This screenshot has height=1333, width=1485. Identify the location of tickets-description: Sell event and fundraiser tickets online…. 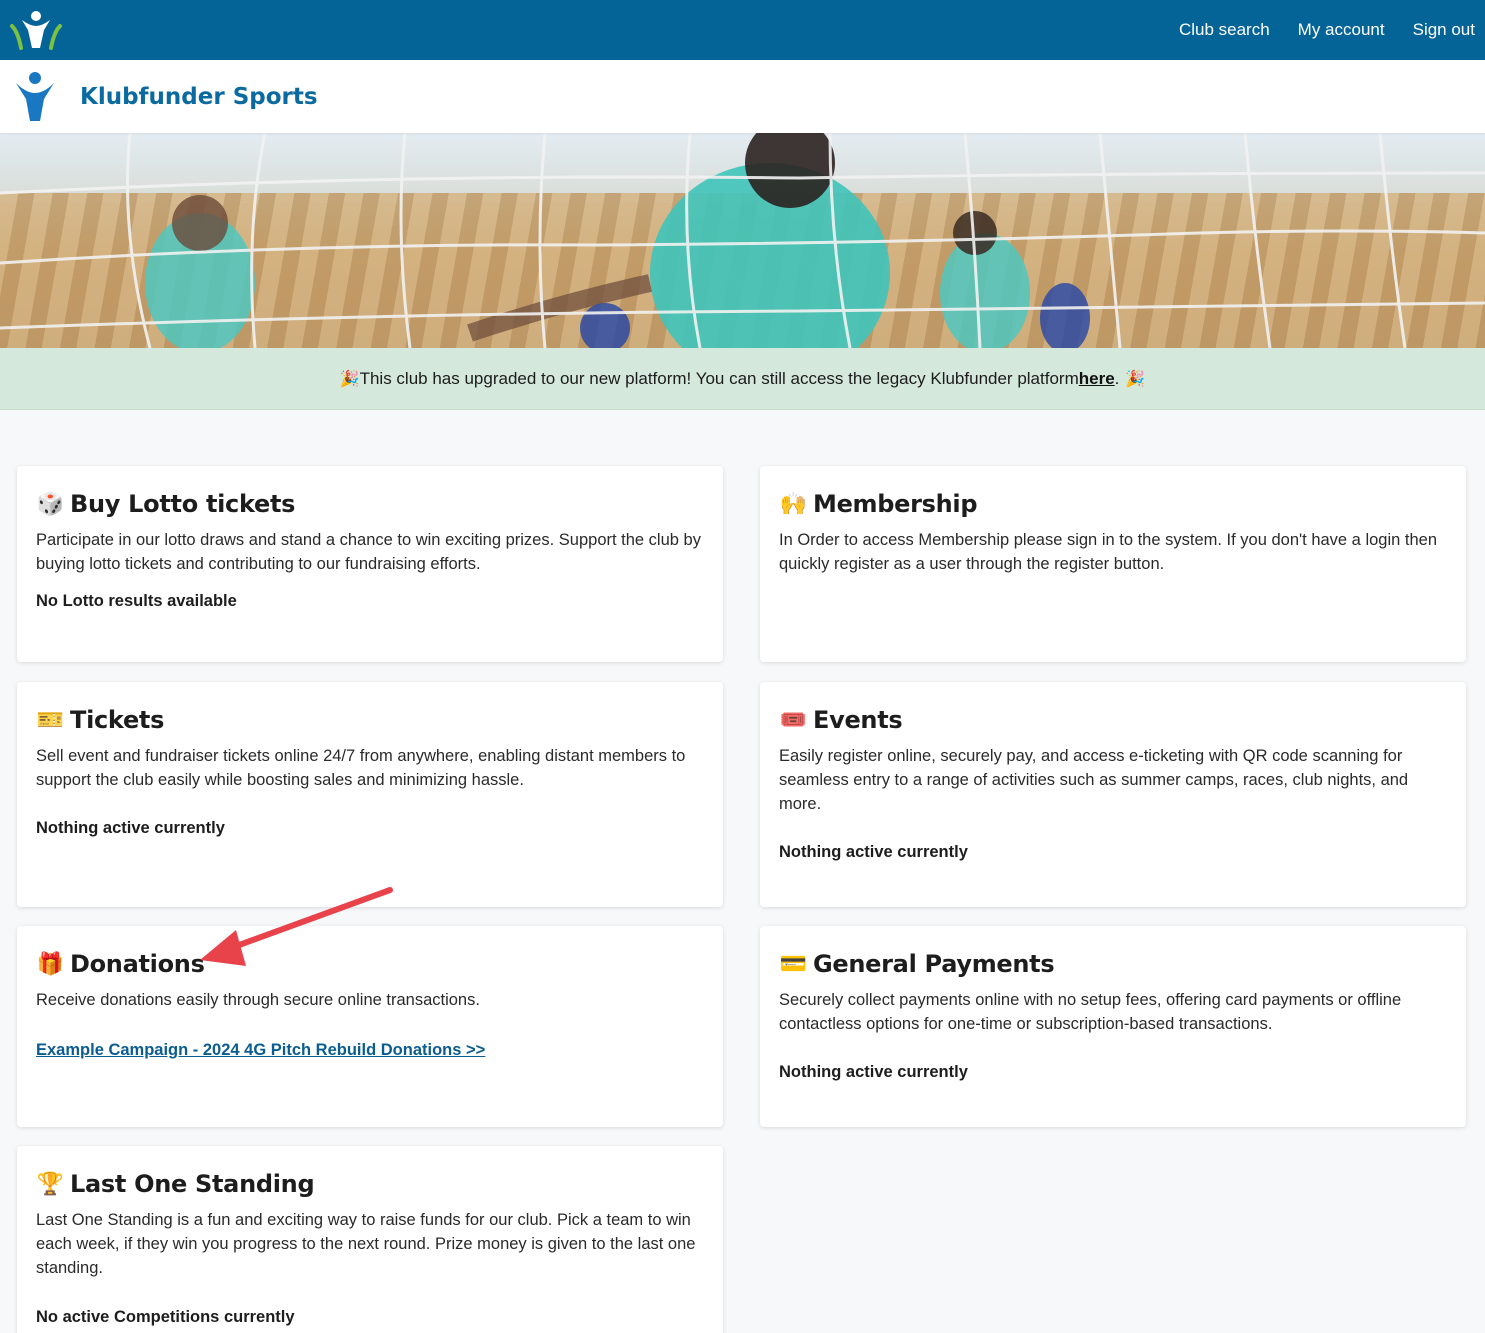
(361, 768).